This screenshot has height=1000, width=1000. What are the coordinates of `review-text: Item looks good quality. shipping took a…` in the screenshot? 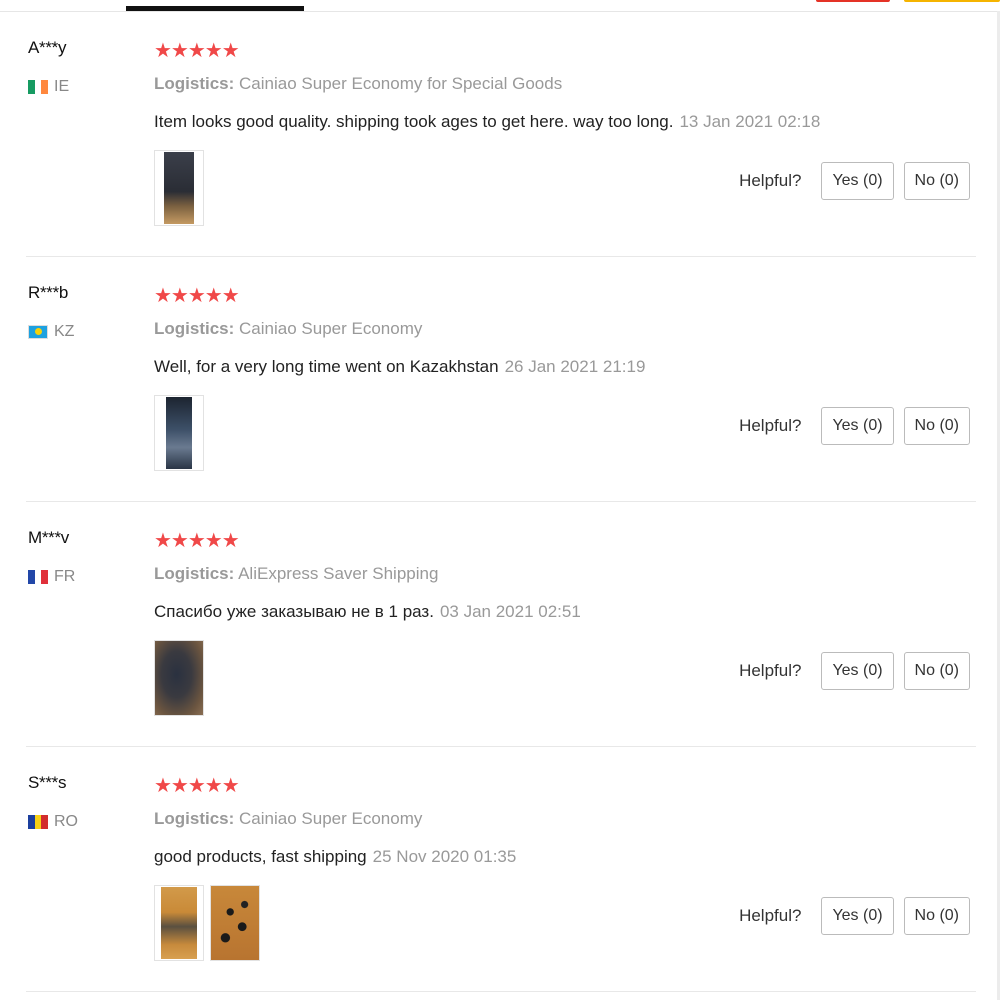 It's located at (487, 122).